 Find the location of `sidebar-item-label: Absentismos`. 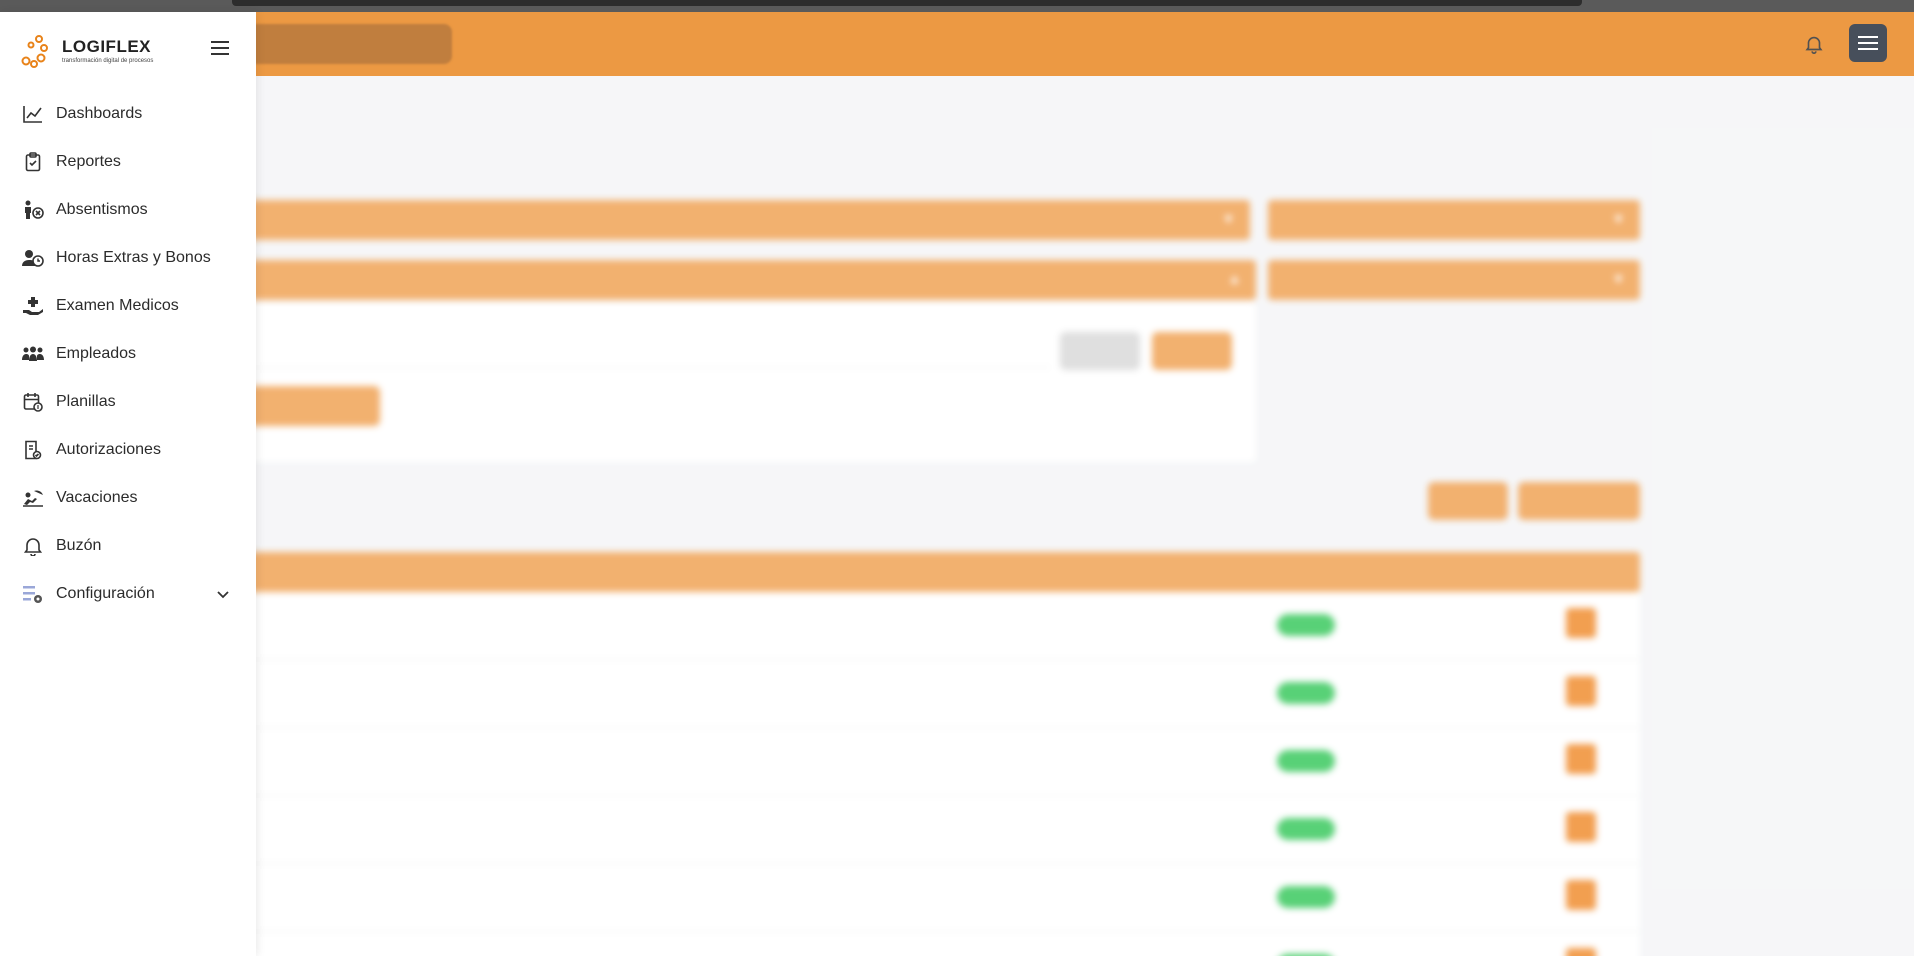

sidebar-item-label: Absentismos is located at coordinates (102, 209).